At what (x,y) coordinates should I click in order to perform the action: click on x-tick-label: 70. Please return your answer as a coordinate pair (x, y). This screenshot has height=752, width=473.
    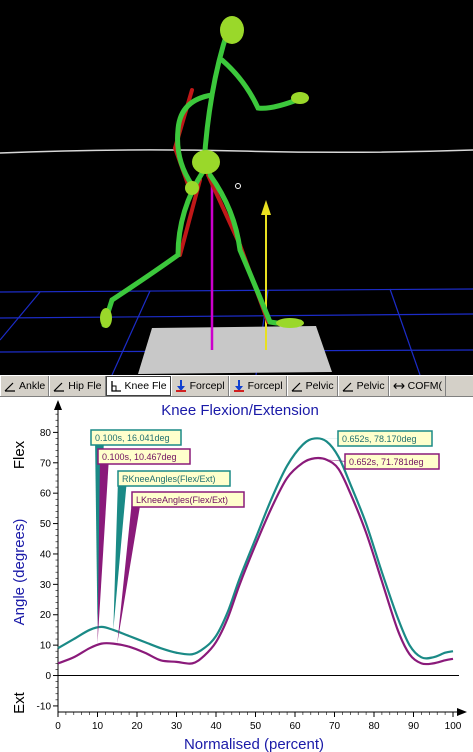
    Looking at the image, I should click on (335, 726).